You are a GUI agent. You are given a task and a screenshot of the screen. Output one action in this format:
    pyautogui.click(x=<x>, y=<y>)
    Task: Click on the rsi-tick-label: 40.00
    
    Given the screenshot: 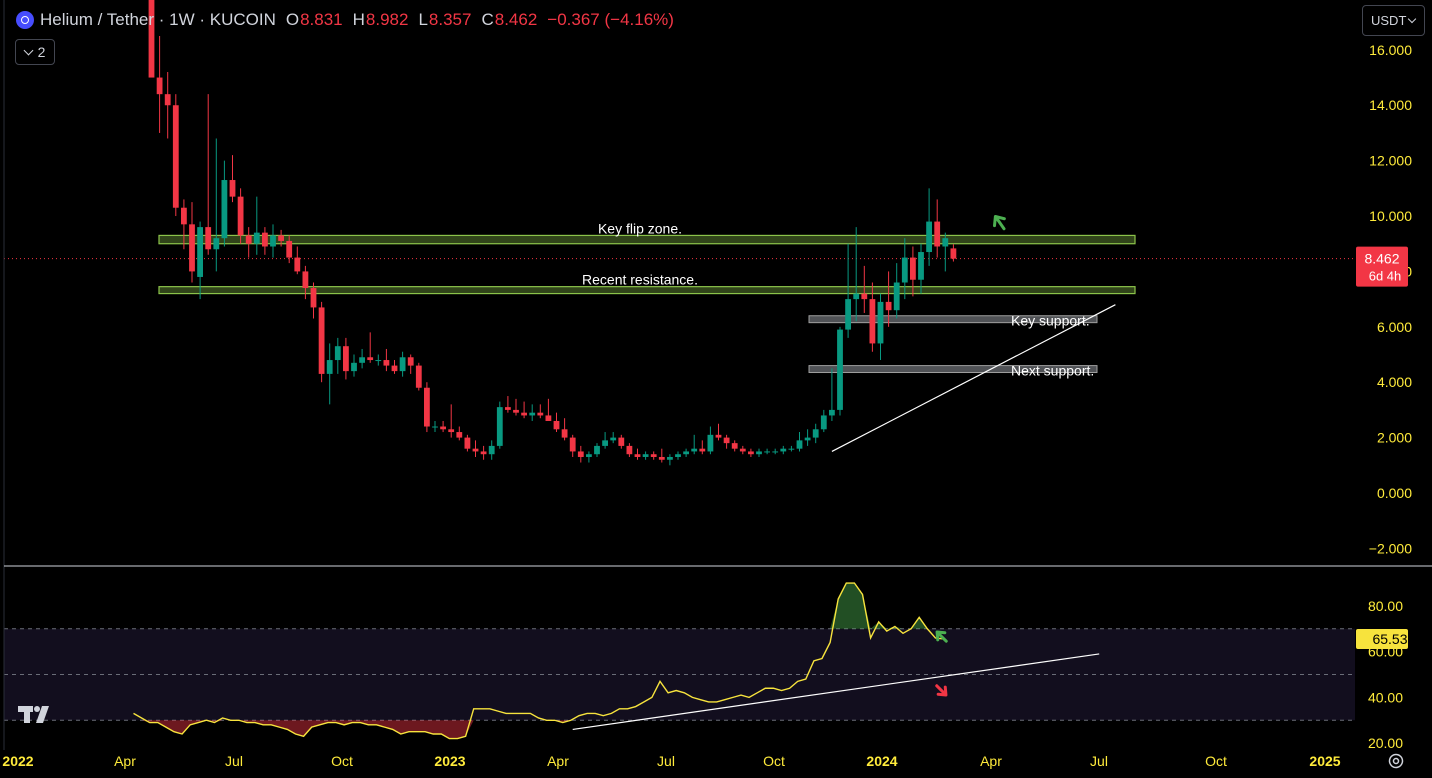 What is the action you would take?
    pyautogui.click(x=1385, y=697)
    